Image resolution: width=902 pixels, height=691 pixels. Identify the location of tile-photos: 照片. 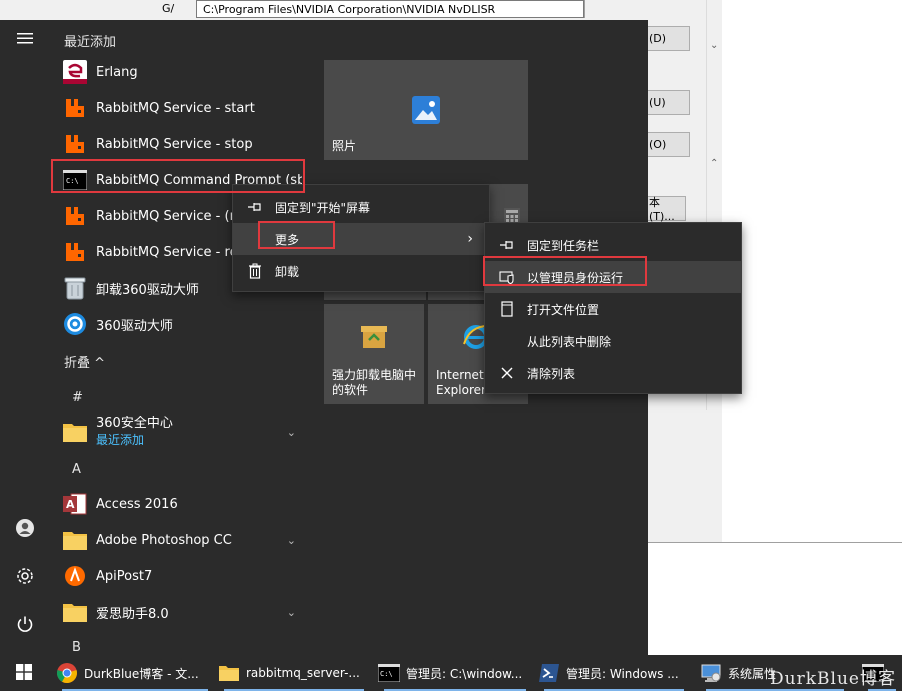
(426, 110).